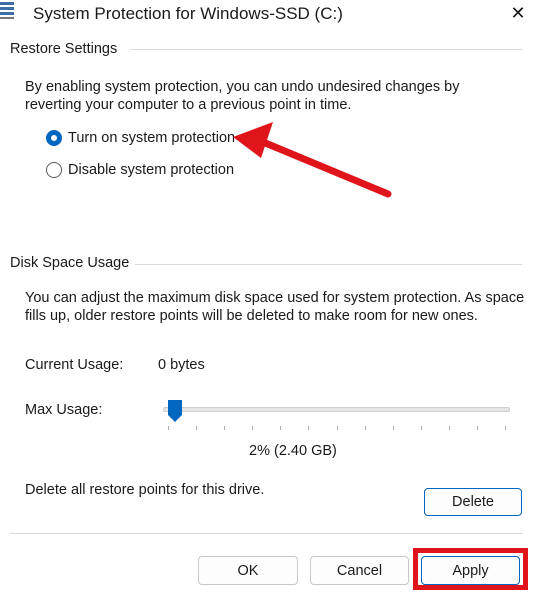  Describe the element at coordinates (74, 365) in the screenshot. I see `current-usage-label: Current Usage:` at that location.